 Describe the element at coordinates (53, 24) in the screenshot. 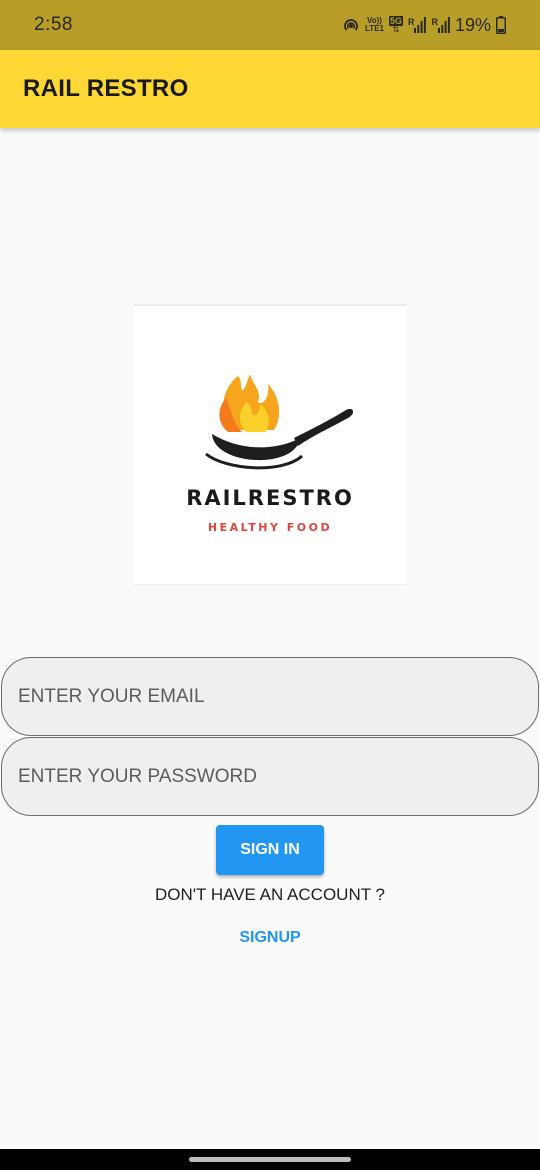

I see `status-time: 2:58` at that location.